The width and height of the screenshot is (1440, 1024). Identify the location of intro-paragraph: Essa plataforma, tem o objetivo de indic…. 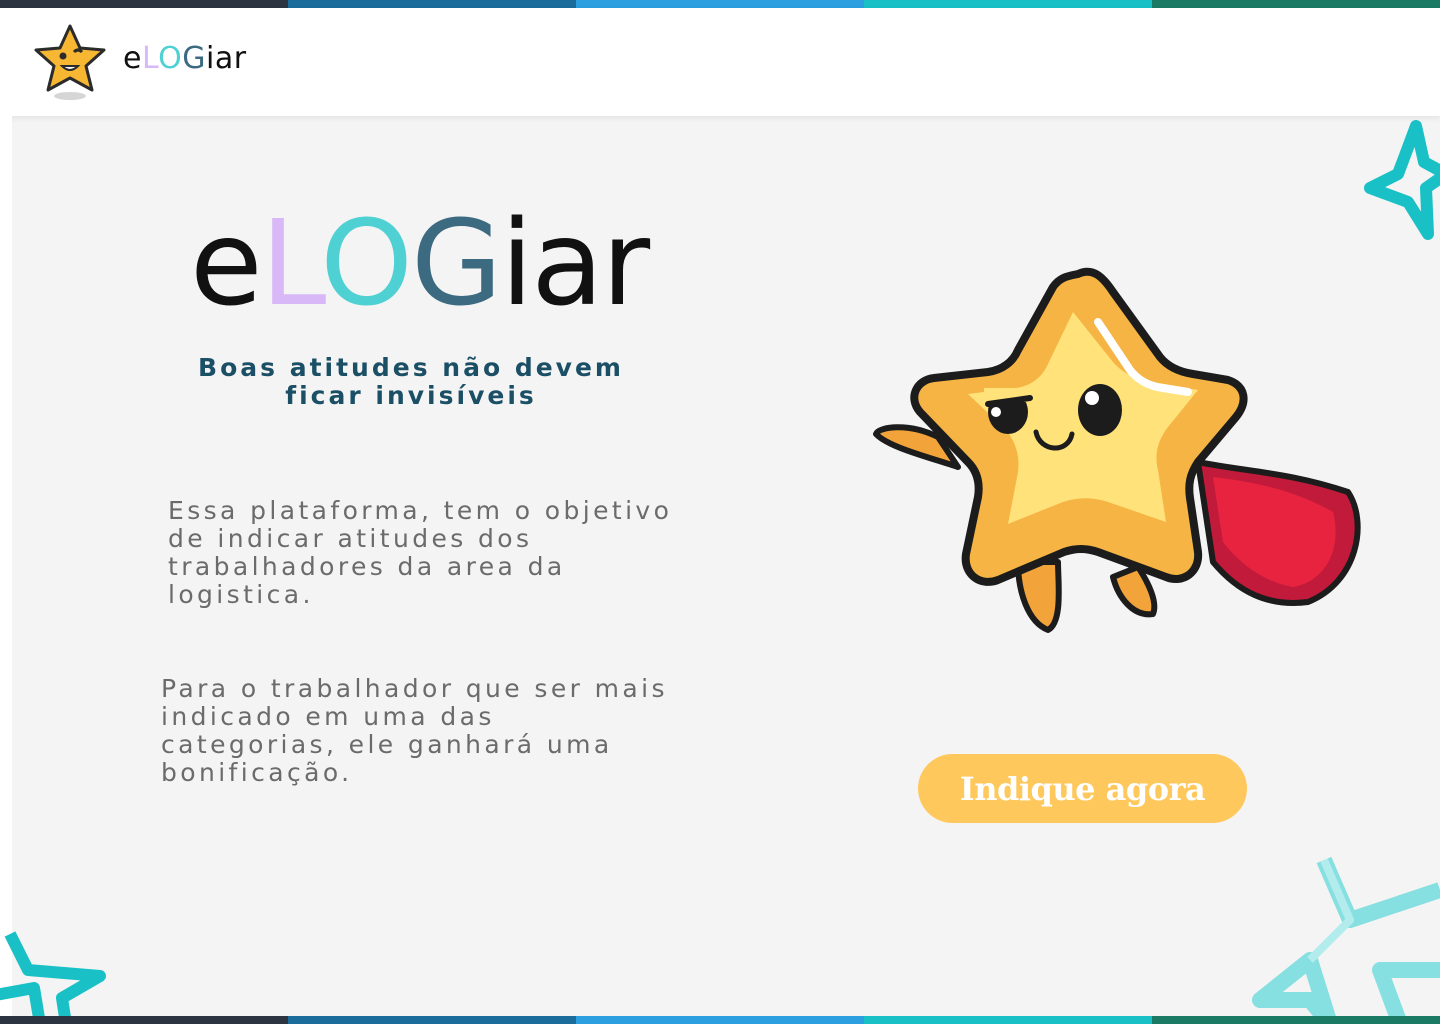
(420, 552).